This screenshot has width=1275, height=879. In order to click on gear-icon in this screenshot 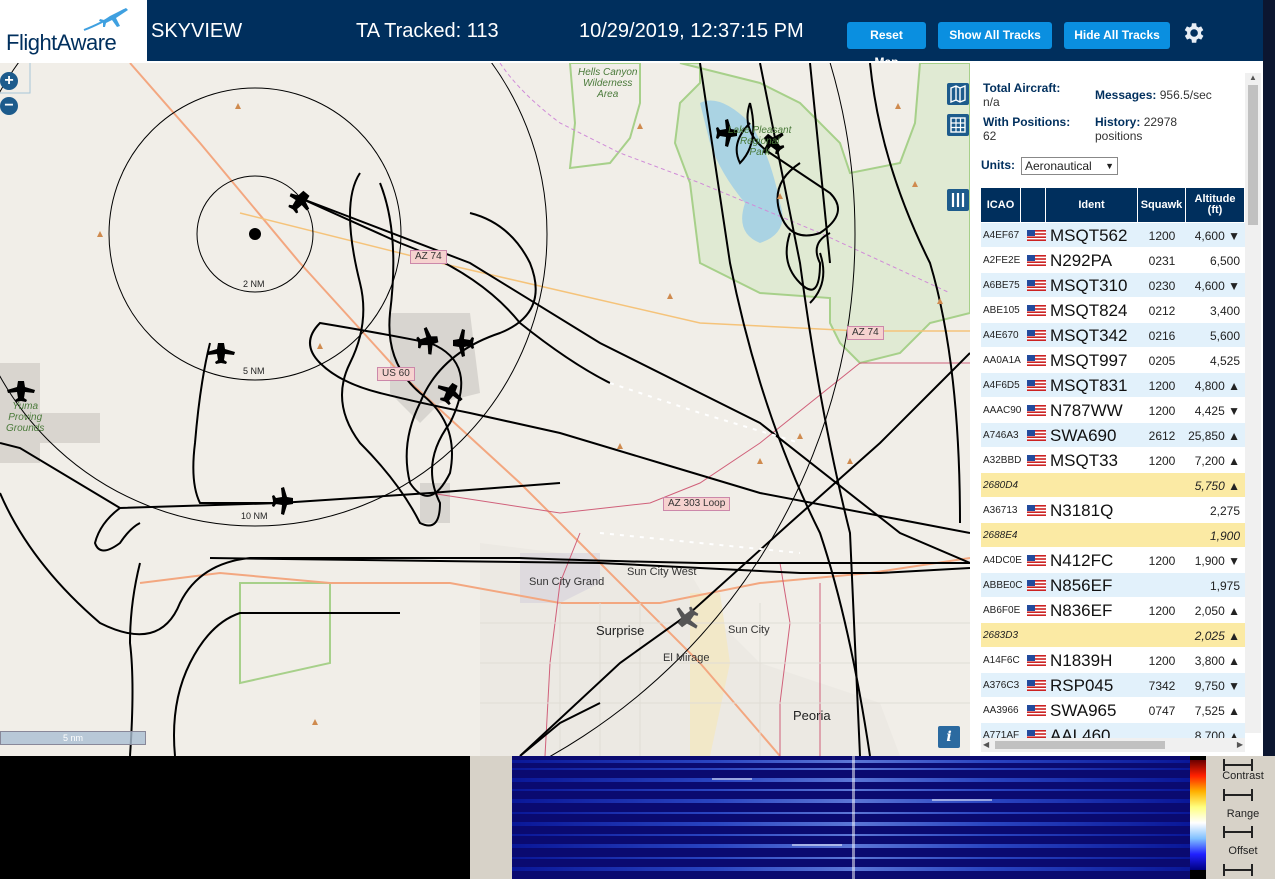, I will do `click(1193, 33)`.